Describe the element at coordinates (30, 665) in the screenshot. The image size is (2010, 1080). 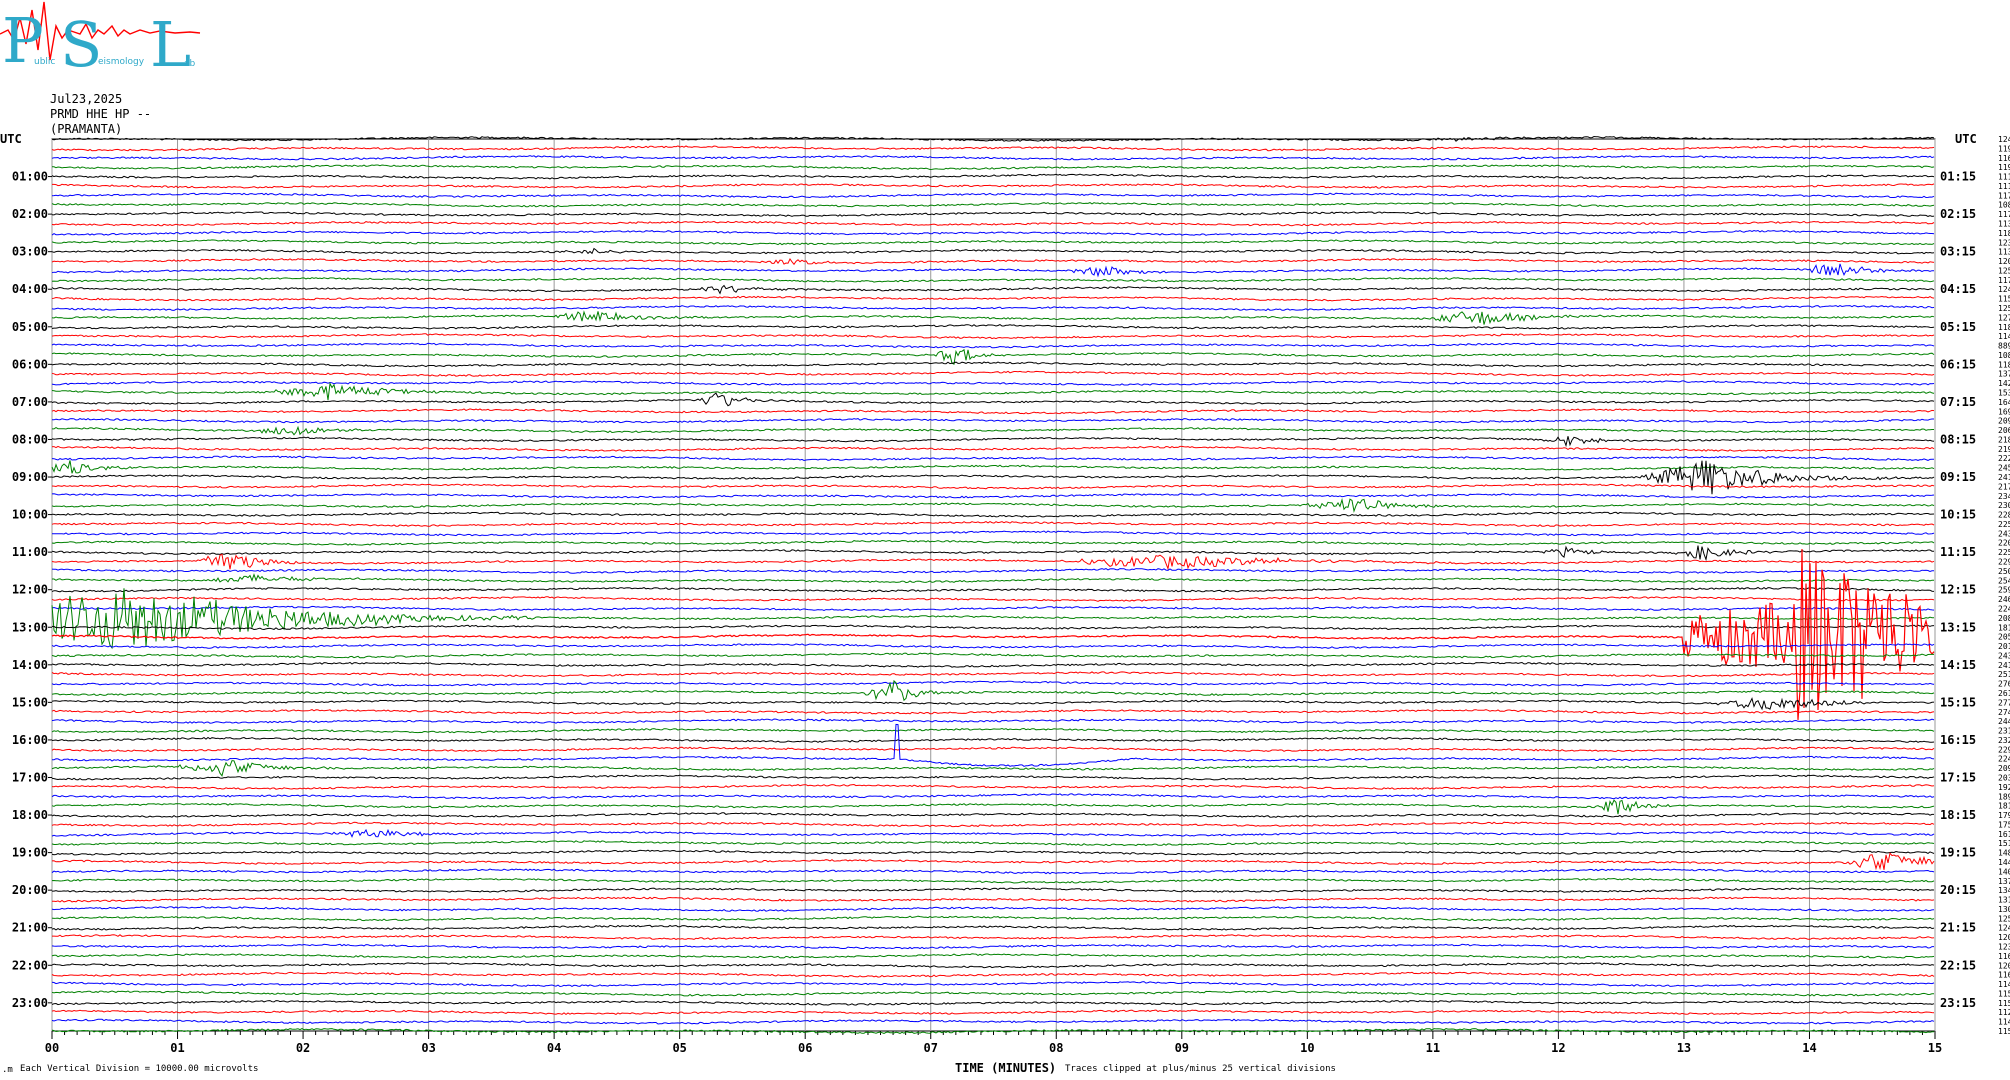
I see `left-hour-label: 14:00` at that location.